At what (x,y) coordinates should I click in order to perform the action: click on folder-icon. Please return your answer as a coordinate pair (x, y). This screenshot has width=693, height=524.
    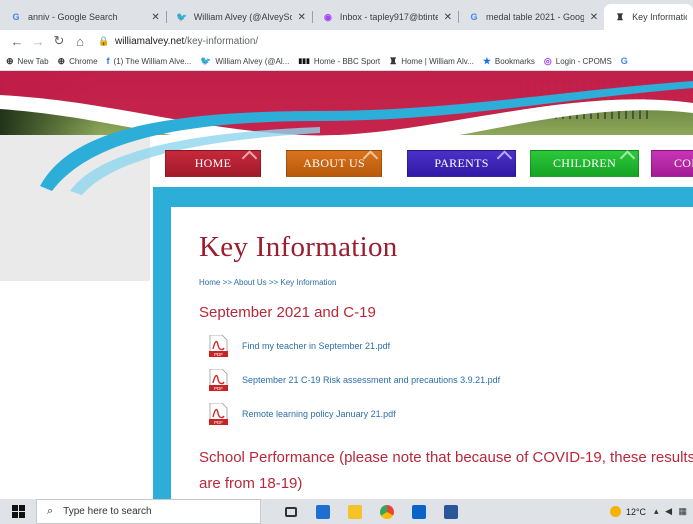
    Looking at the image, I should click on (355, 511).